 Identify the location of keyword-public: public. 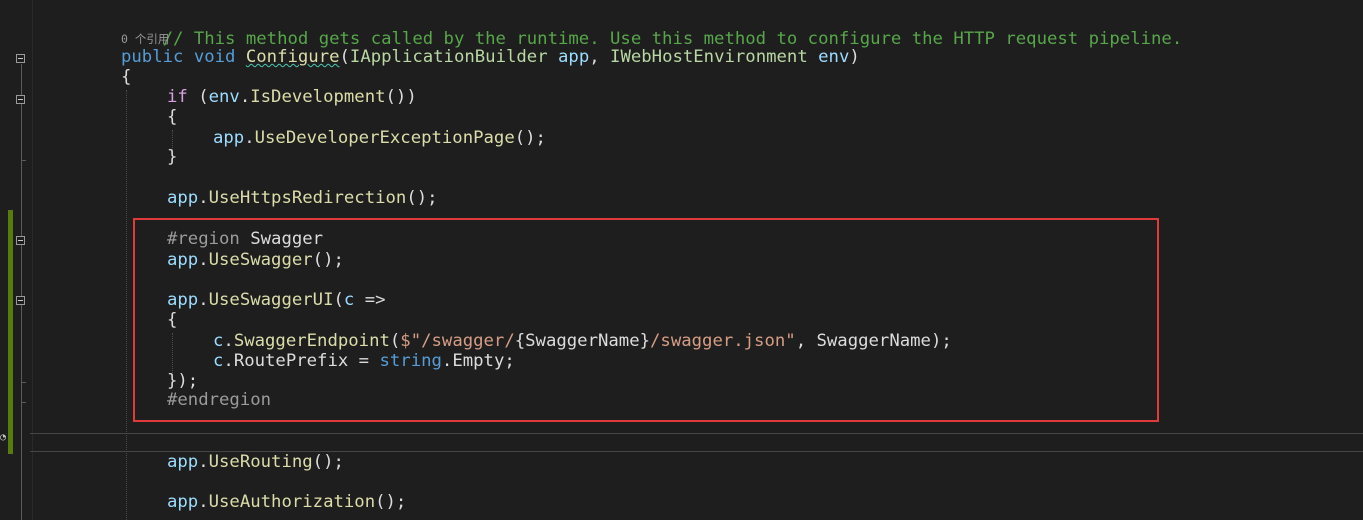
(152, 57).